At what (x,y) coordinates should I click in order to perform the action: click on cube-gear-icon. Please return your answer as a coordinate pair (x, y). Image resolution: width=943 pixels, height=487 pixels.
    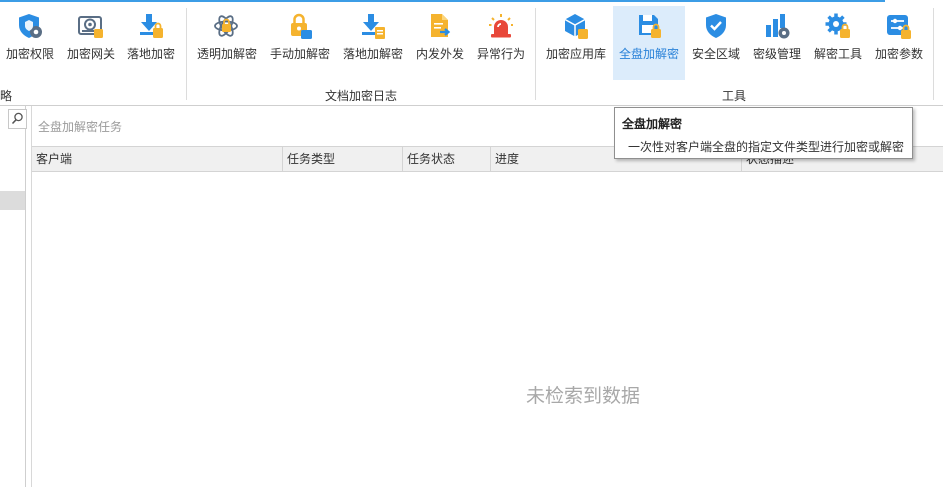
    Looking at the image, I should click on (576, 26).